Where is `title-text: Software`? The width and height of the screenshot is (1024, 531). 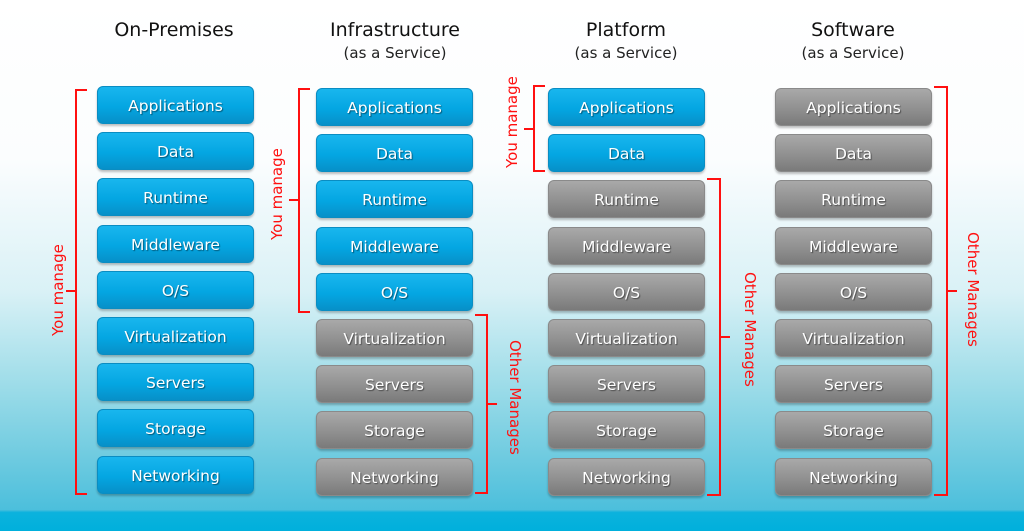
title-text: Software is located at coordinates (853, 30).